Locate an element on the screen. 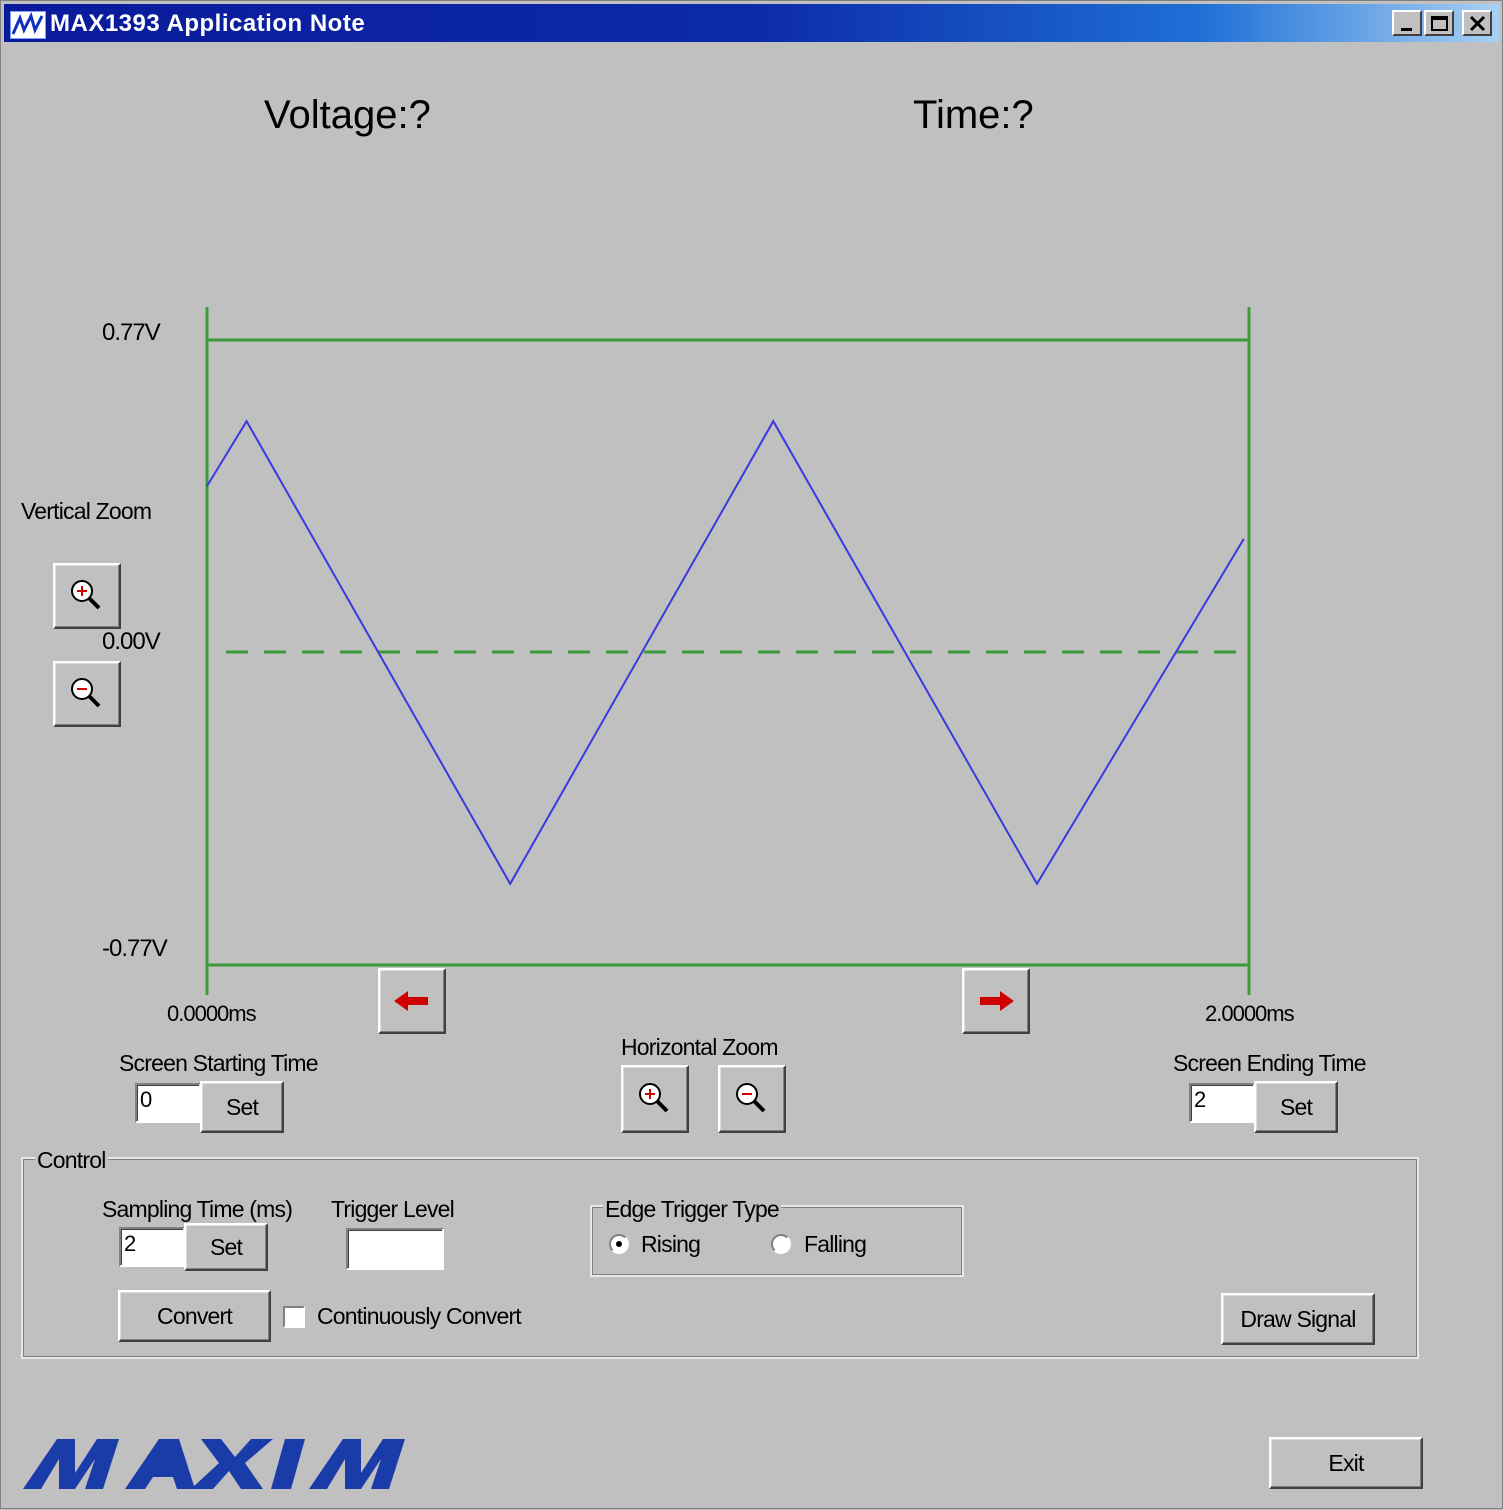  x-end-label: 2.0000ms is located at coordinates (1250, 1013).